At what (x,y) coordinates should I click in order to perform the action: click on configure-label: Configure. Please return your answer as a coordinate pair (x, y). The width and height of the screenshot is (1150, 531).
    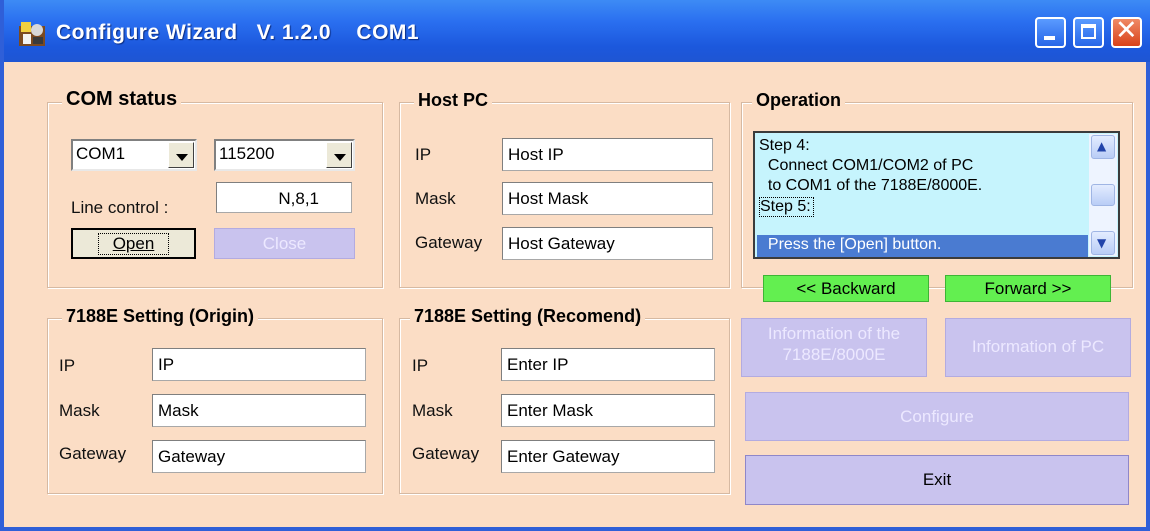
    Looking at the image, I should click on (937, 416).